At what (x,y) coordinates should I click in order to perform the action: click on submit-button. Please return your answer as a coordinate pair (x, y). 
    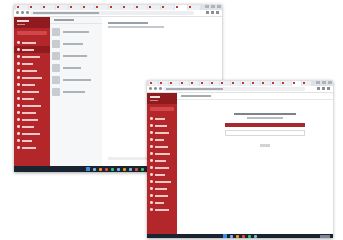
    Looking at the image, I should click on (265, 145).